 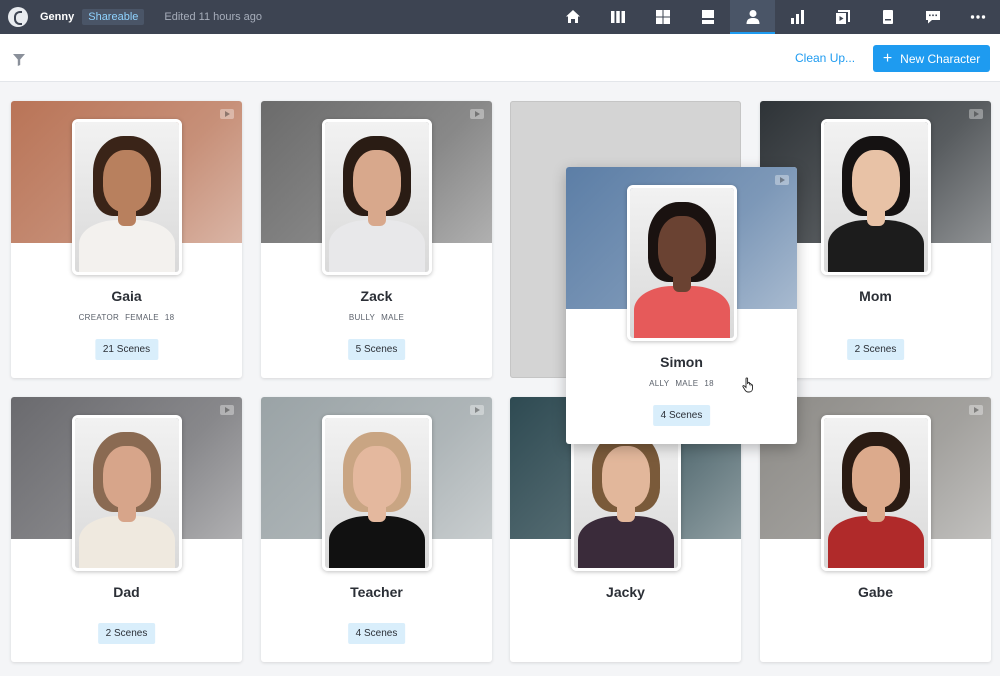 I want to click on person-icon, so click(x=752, y=17).